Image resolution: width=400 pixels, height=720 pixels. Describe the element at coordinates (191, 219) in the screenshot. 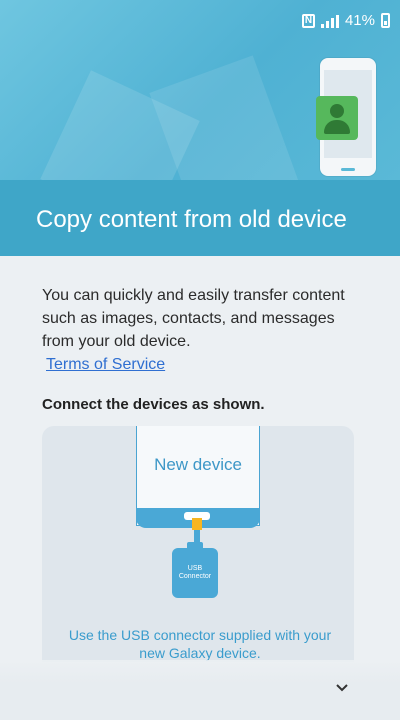

I see `page-title: Copy content from old device` at that location.